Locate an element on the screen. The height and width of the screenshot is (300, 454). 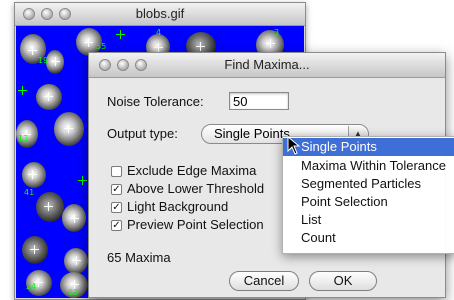
maxima-count-status: 65 Maxima is located at coordinates (139, 257).